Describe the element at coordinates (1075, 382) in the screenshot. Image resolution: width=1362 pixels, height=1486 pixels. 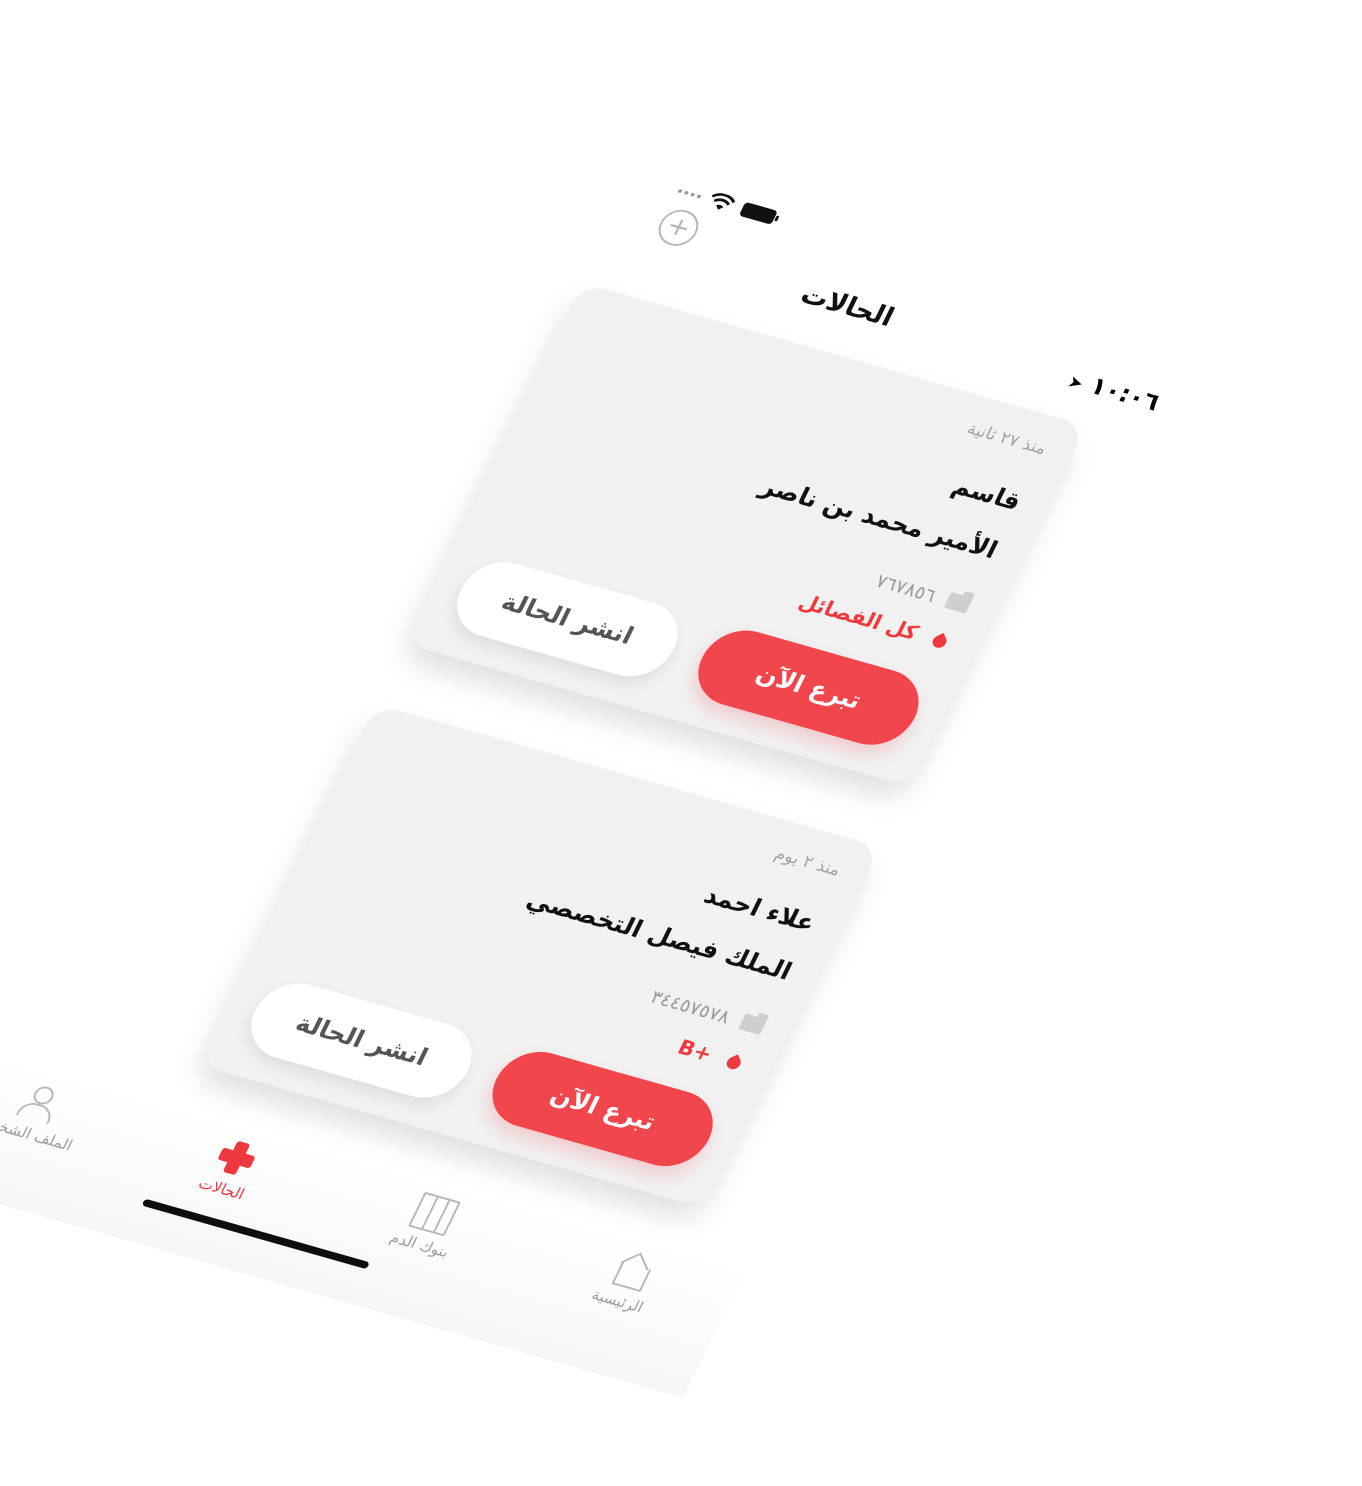
I see `location-arrow-icon: ➤` at that location.